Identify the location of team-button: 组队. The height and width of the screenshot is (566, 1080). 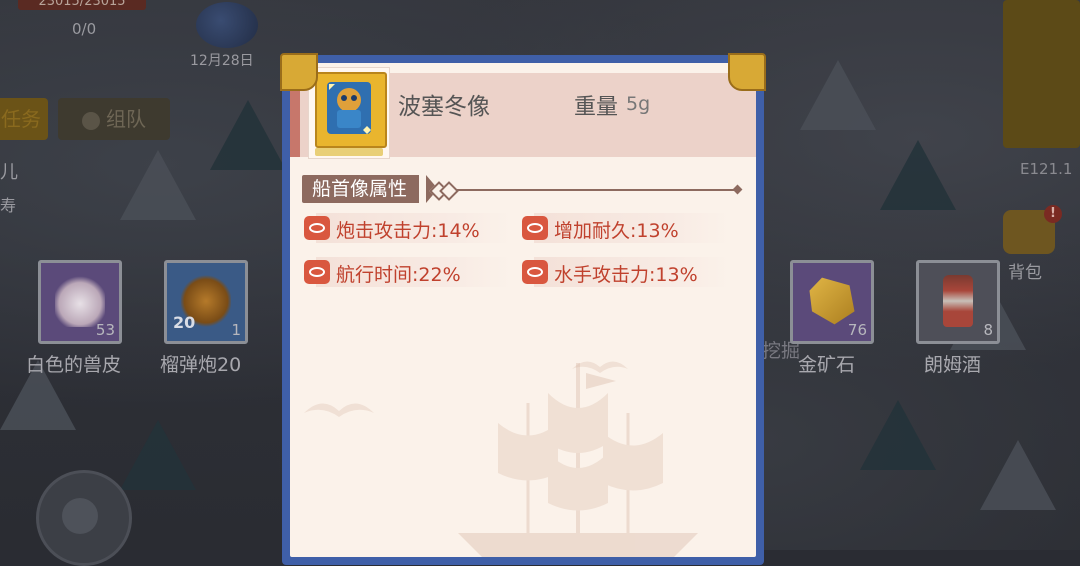
(114, 119).